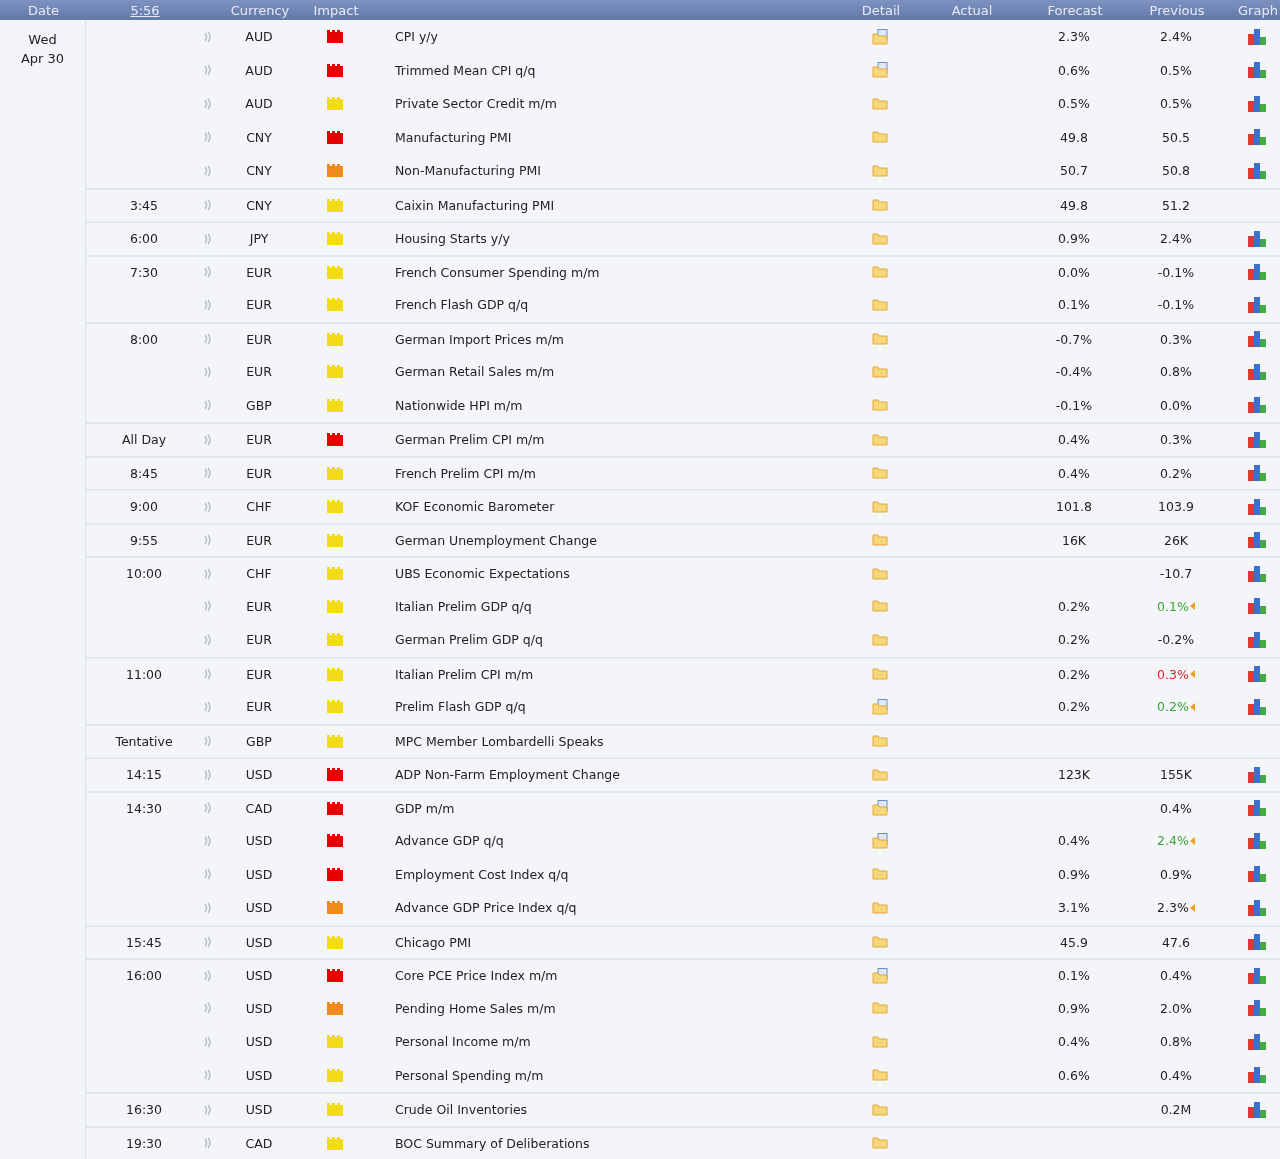 Image resolution: width=1280 pixels, height=1159 pixels. What do you see at coordinates (607, 674) in the screenshot?
I see `event-name: Italian Prelim CPI m/m` at bounding box center [607, 674].